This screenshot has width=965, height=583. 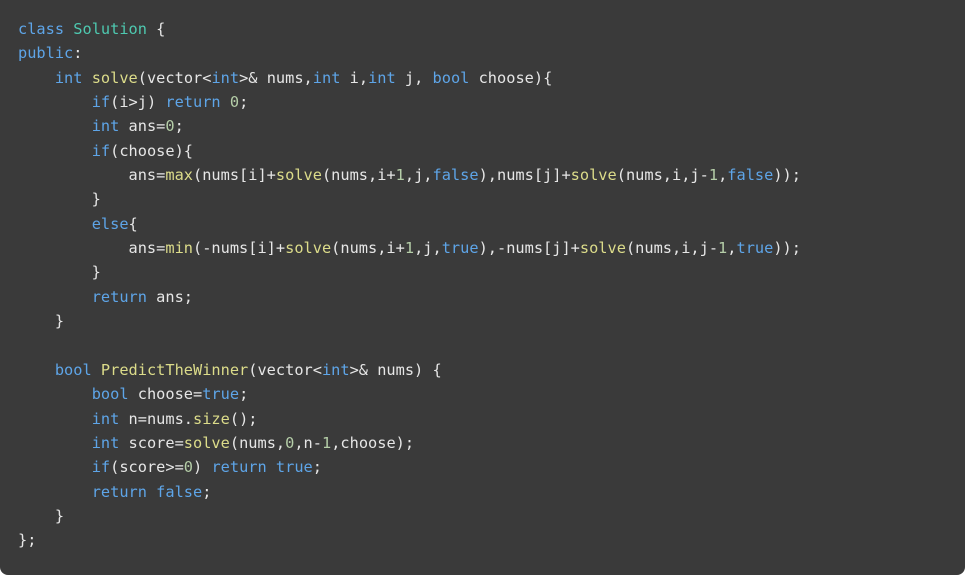 I want to click on code-token: >& nums,, so click(x=276, y=77).